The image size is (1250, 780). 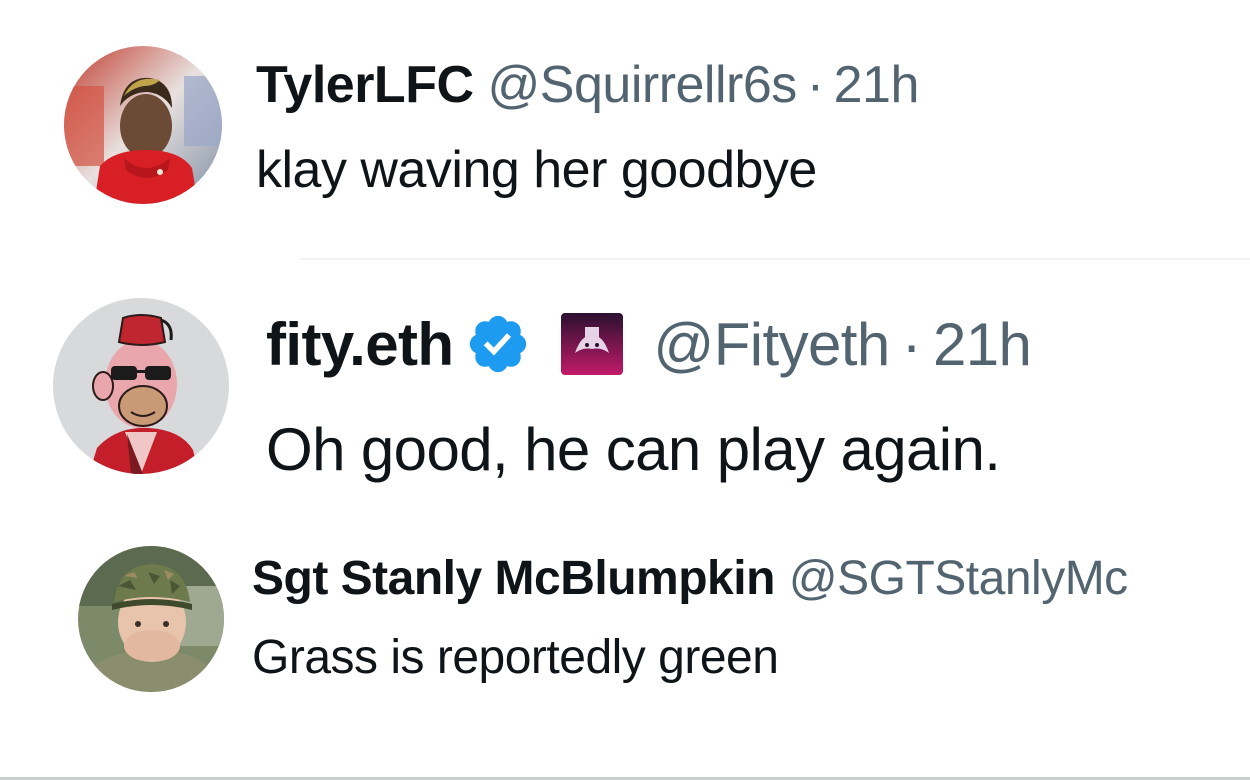 I want to click on red-hoodie-person-avatar, so click(x=143, y=125).